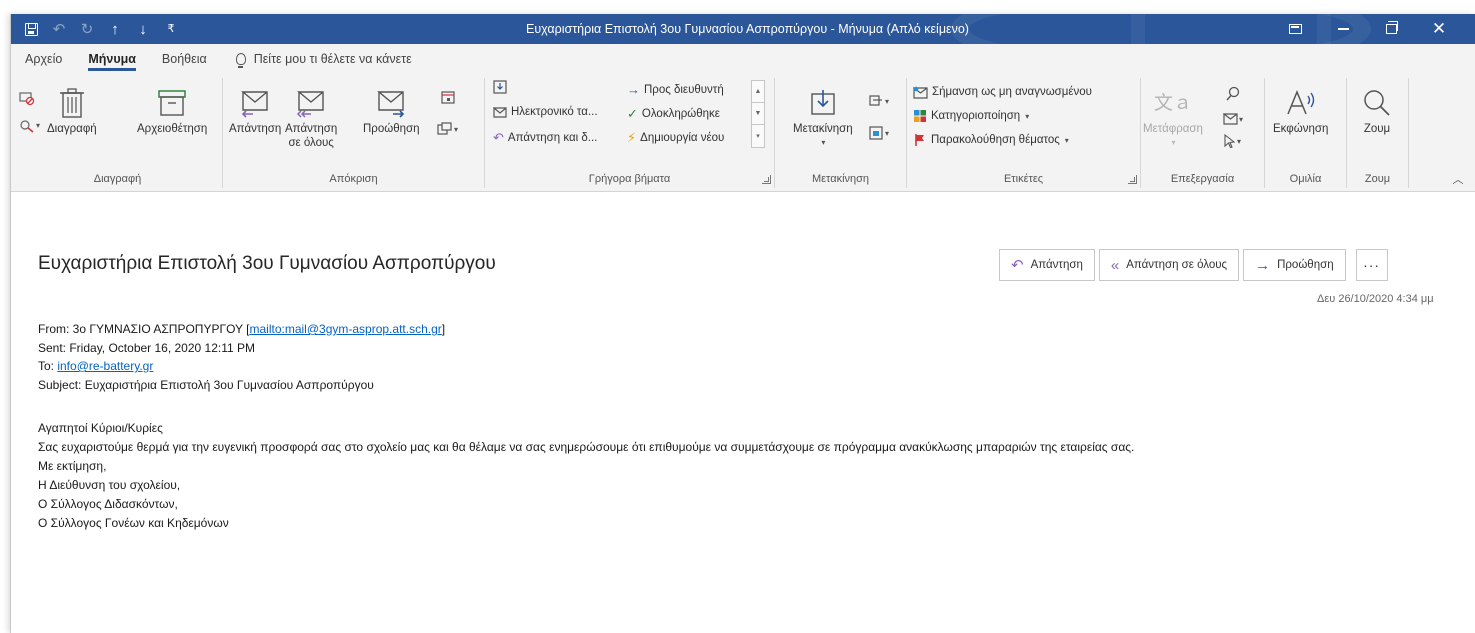 The image size is (1475, 633). I want to click on to-email-link: info@re-battery.gr, so click(105, 366).